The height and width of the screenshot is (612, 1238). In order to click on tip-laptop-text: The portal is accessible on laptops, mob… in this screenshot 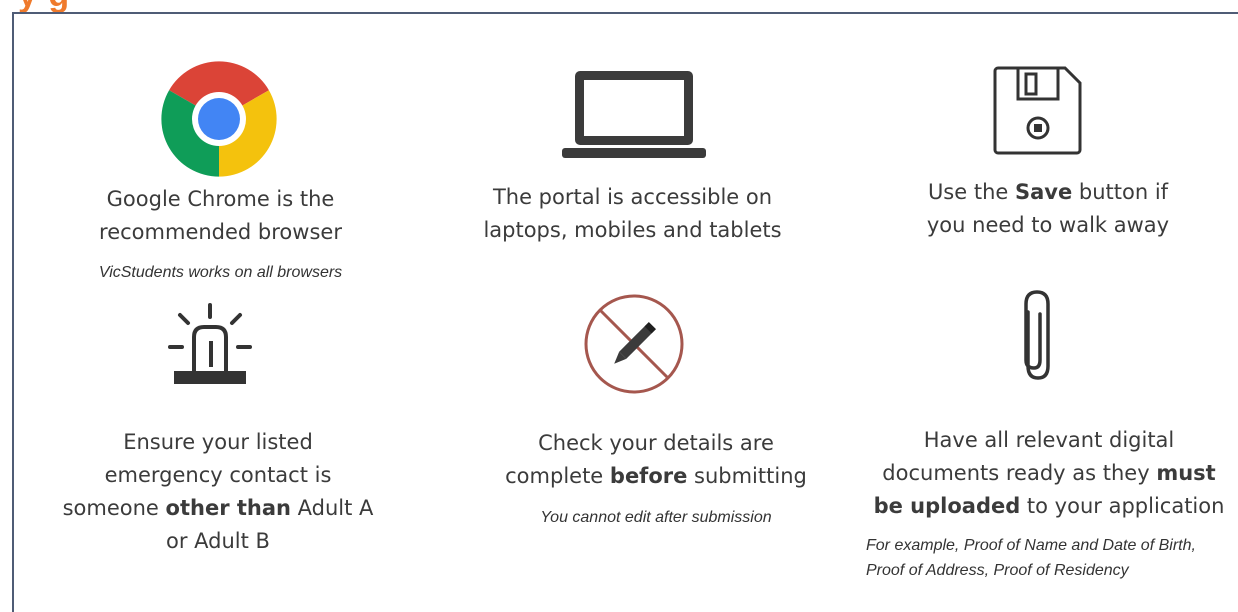, I will do `click(632, 213)`.